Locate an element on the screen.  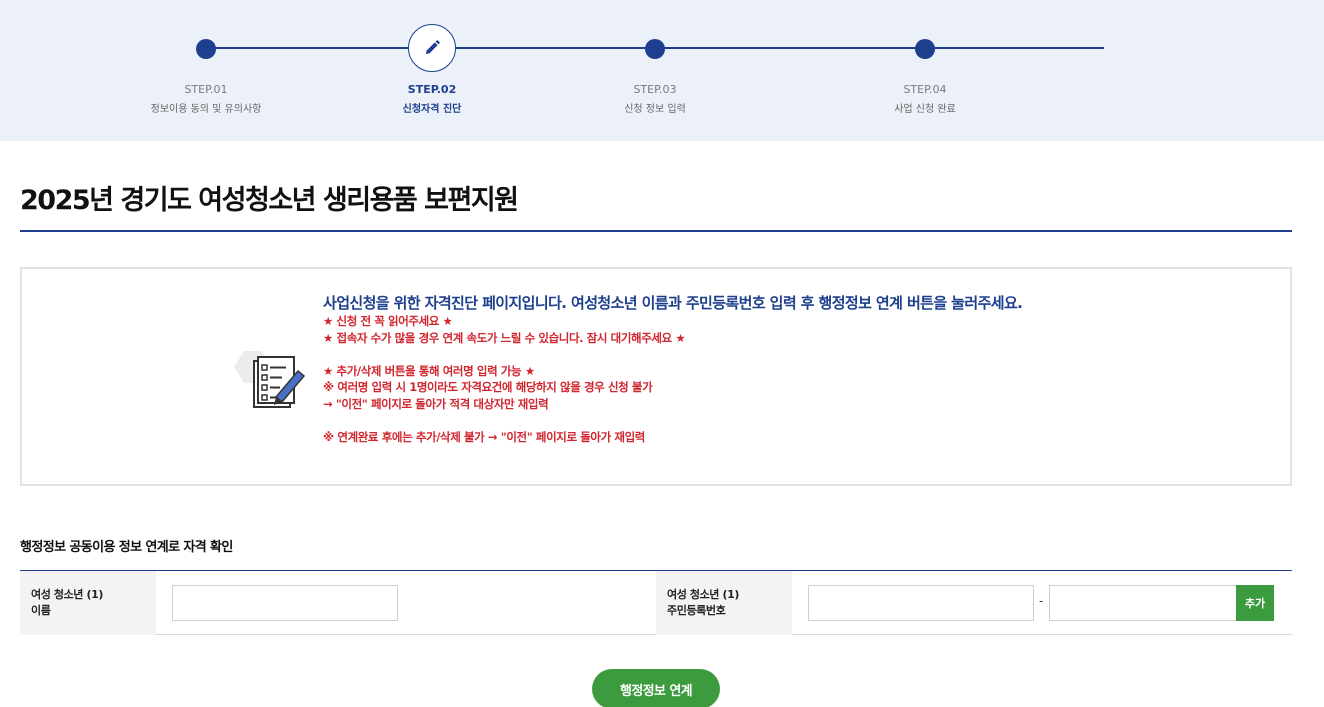
name-label-cell: 여성 청소년 (1) 이름 is located at coordinates (88, 603).